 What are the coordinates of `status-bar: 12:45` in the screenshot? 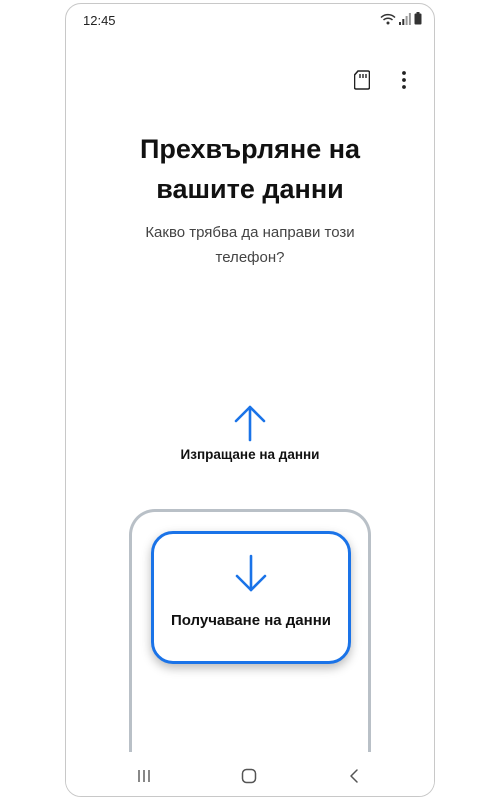 It's located at (250, 20).